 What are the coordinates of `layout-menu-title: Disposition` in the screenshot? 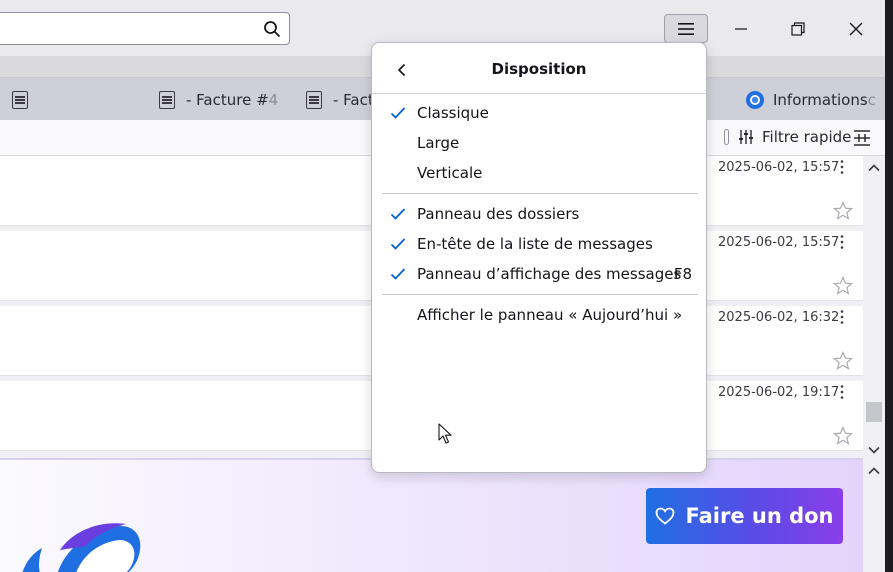 It's located at (539, 69).